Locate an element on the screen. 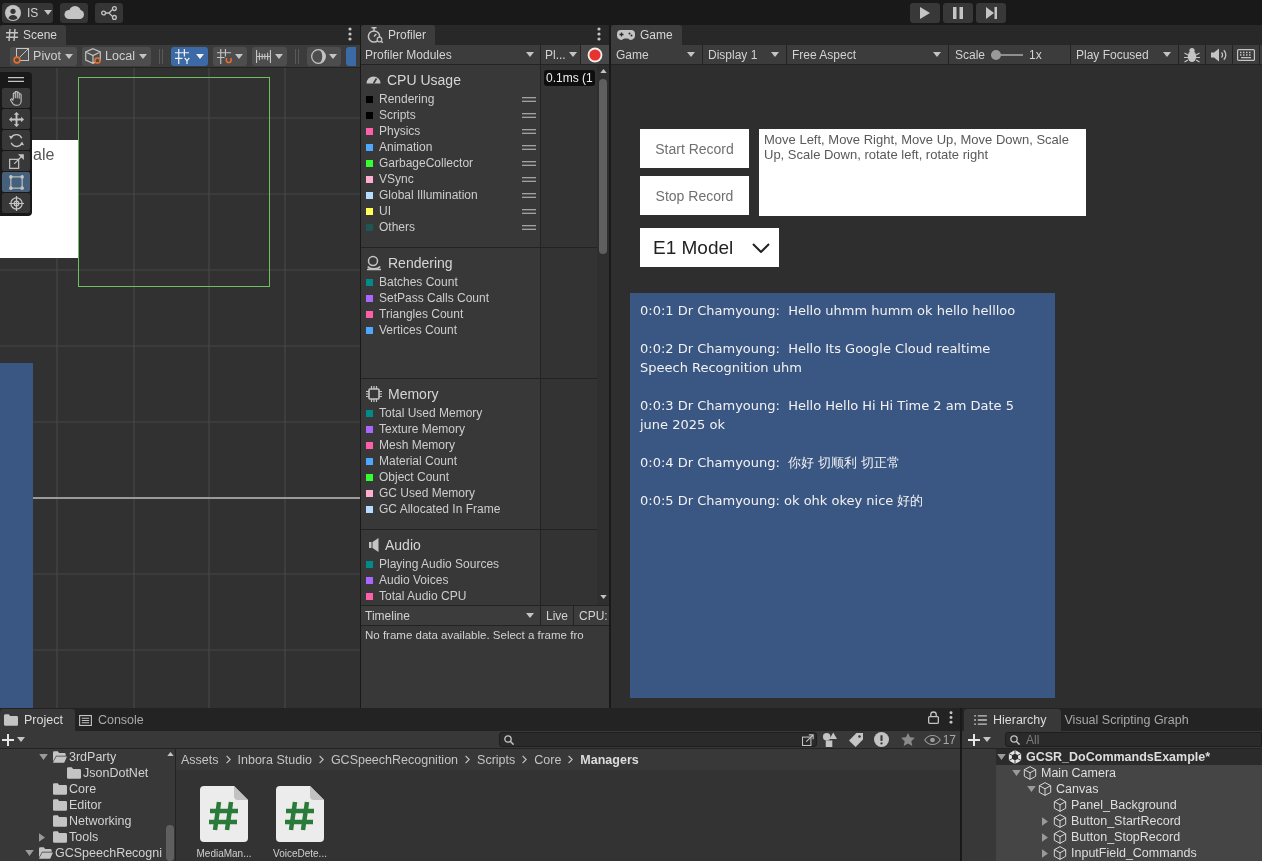  live-button: Live is located at coordinates (557, 615).